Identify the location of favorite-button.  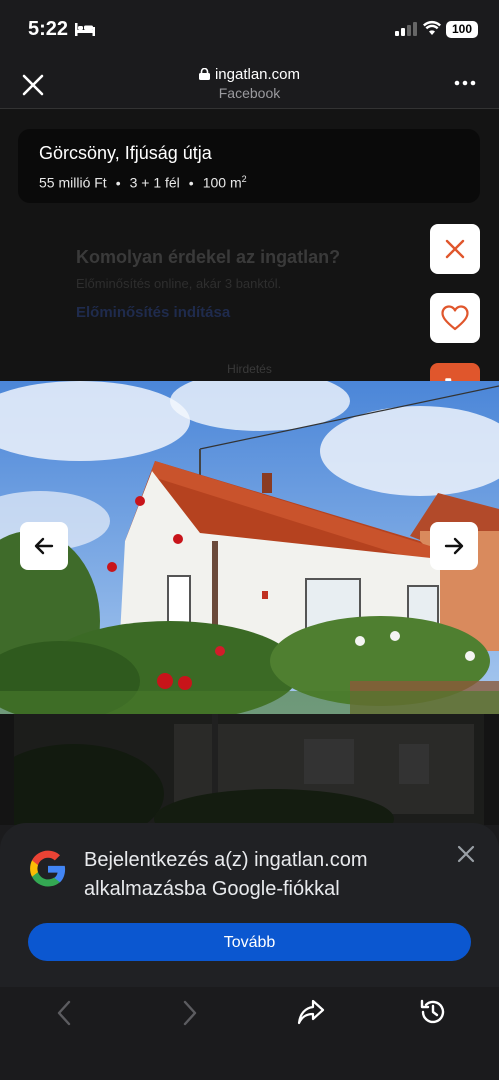
(455, 318).